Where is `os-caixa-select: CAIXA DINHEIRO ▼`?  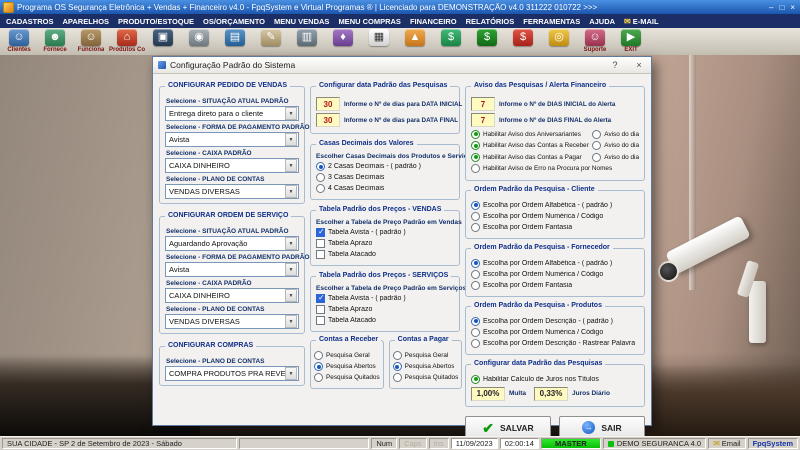 os-caixa-select: CAIXA DINHEIRO ▼ is located at coordinates (232, 295).